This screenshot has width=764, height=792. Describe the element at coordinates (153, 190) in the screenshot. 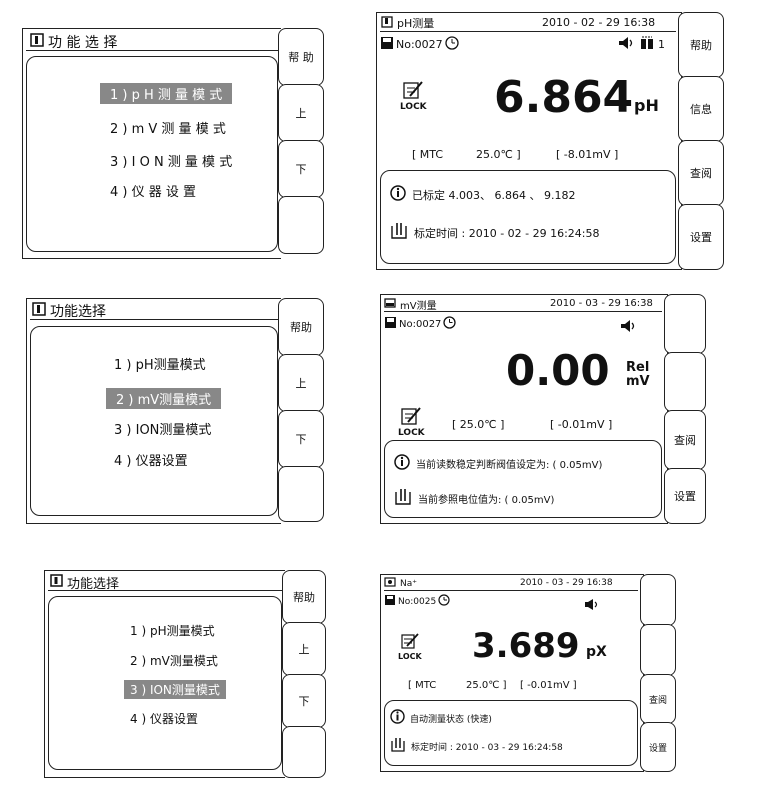

I see `menu-item-settings: 4 ) 仪 器 设 置` at that location.